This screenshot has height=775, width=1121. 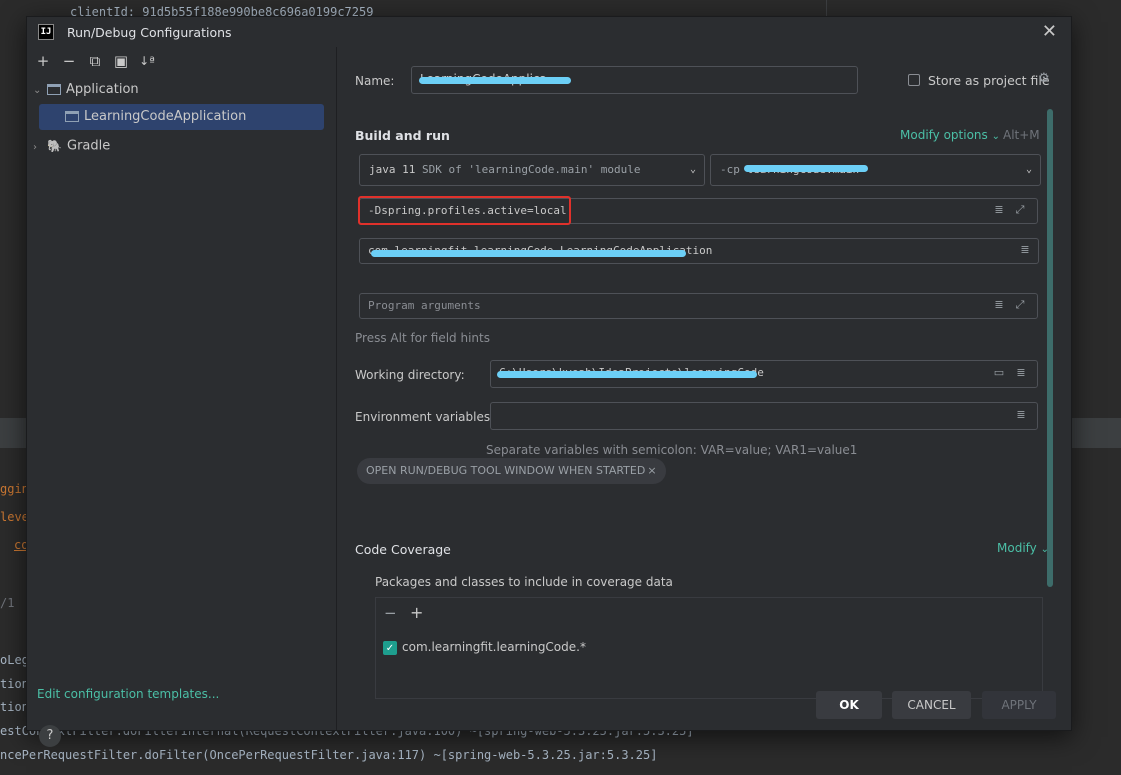 What do you see at coordinates (944, 135) in the screenshot?
I see `modify-options-label: Modify options` at bounding box center [944, 135].